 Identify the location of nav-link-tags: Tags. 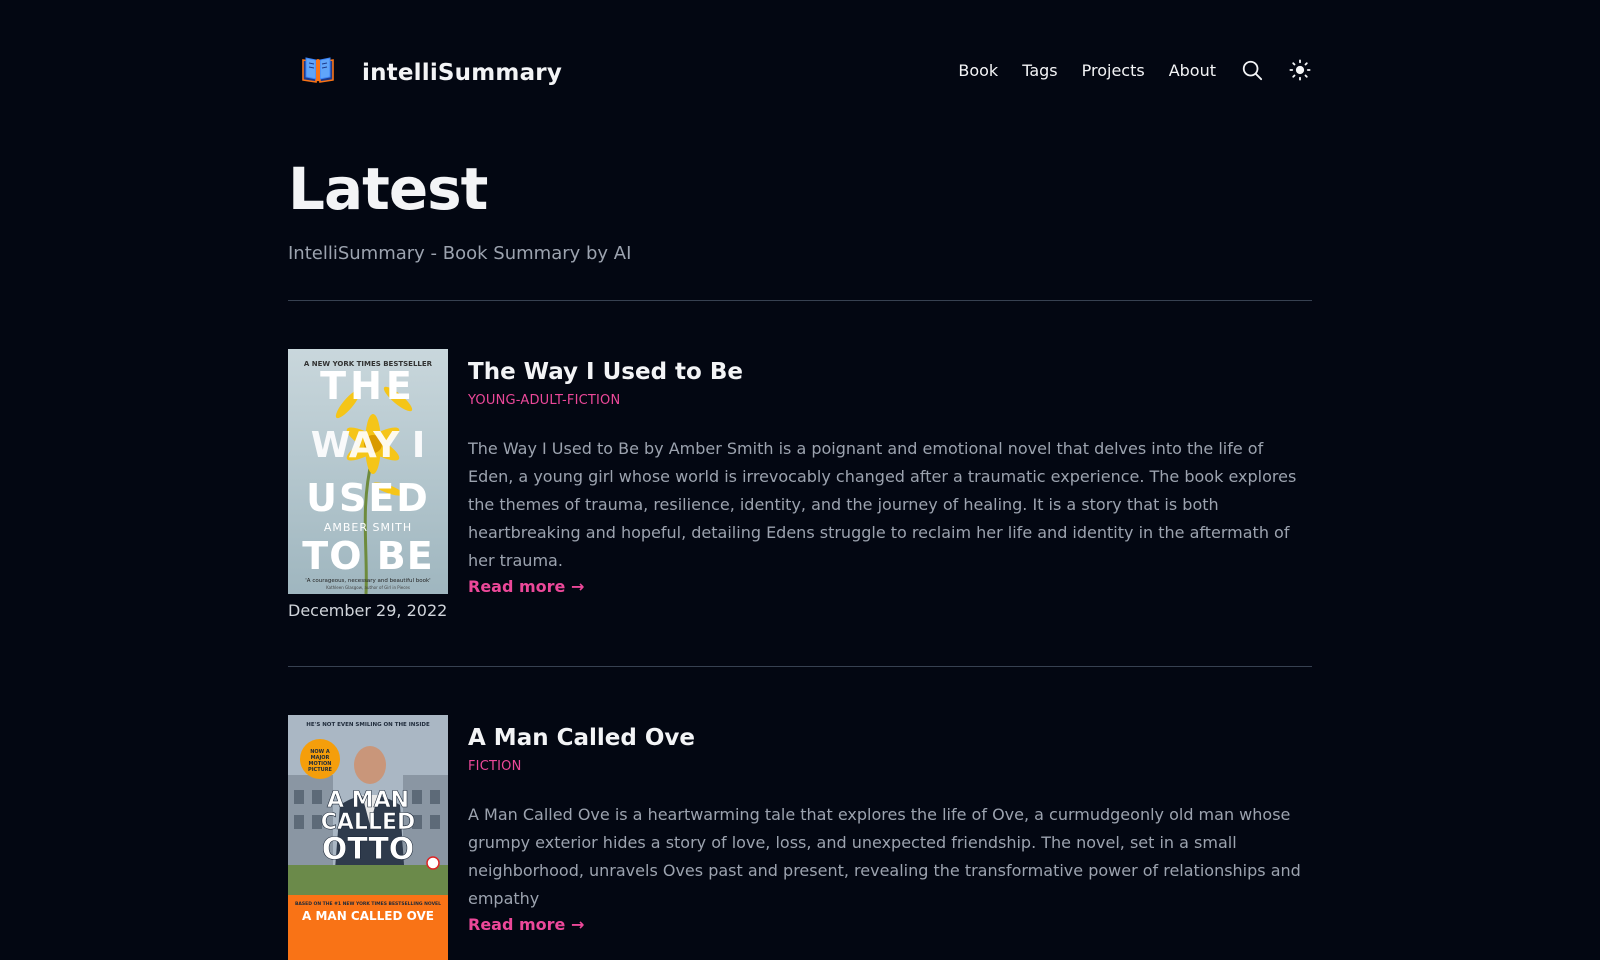
(1039, 70).